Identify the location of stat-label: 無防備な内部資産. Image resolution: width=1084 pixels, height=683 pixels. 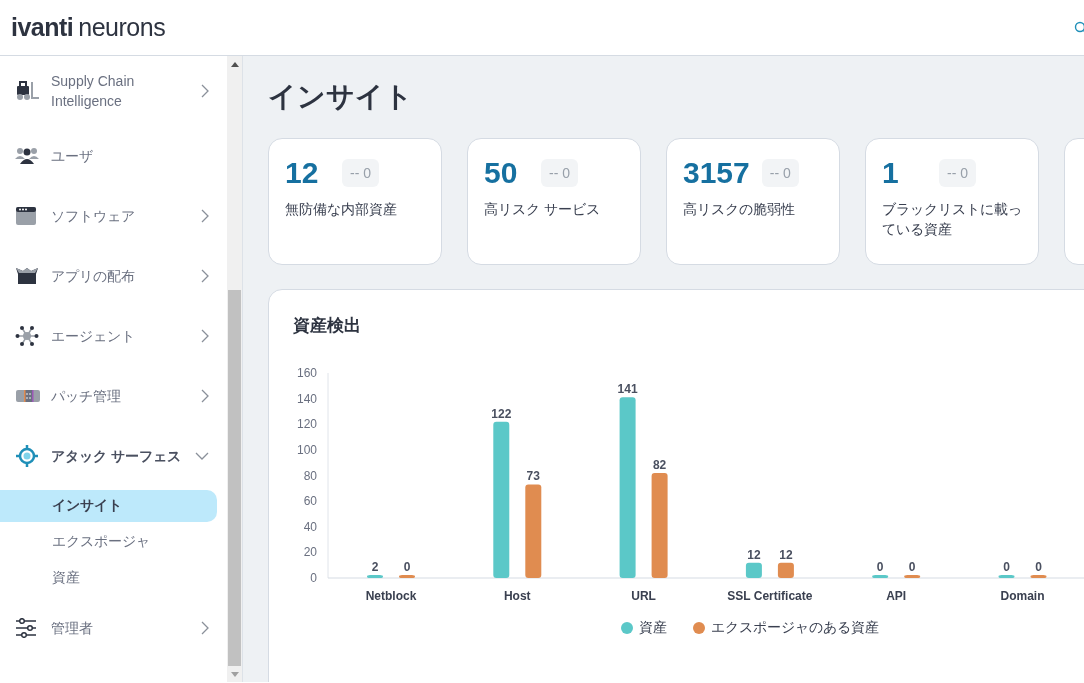
(341, 209).